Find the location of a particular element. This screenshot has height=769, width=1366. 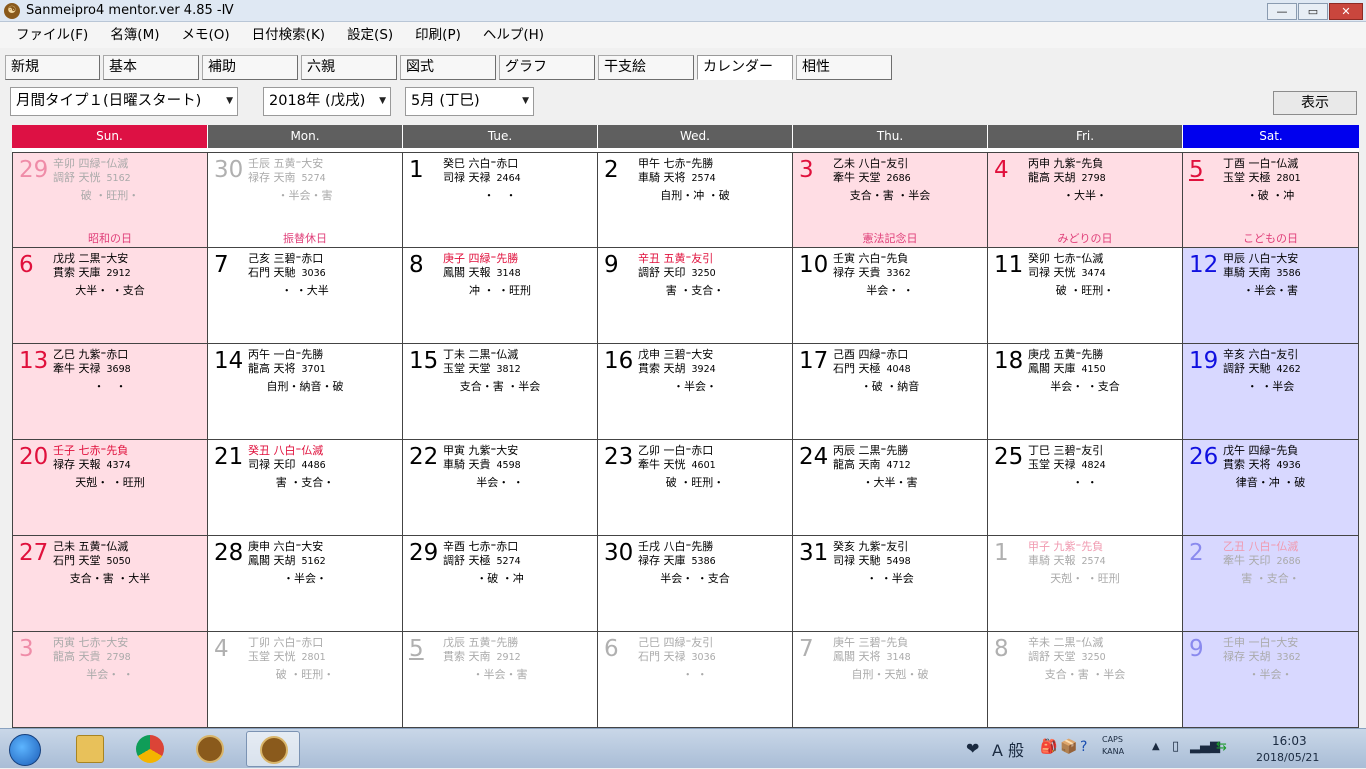

star-names: 司禄 天馳 is located at coordinates (857, 560).